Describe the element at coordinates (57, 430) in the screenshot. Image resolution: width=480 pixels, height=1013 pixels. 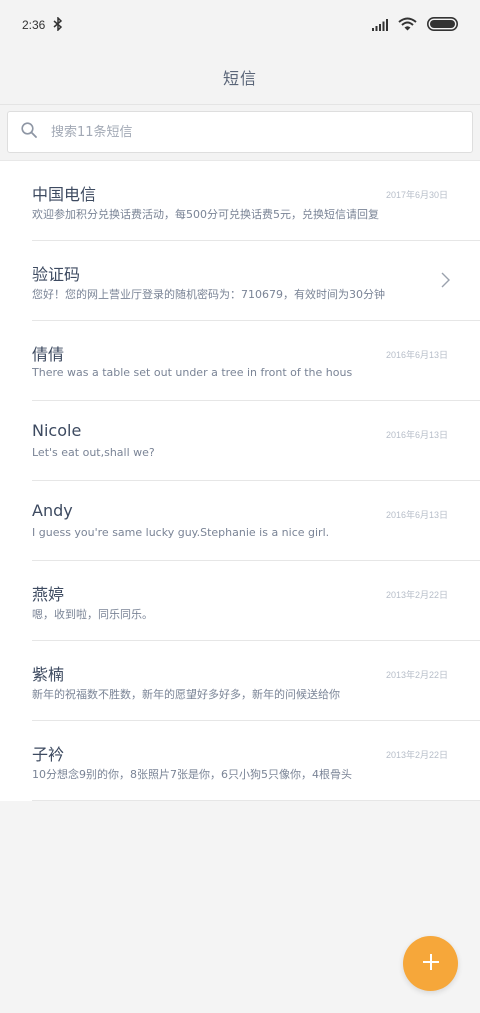
I see `contact-name: Nicole` at that location.